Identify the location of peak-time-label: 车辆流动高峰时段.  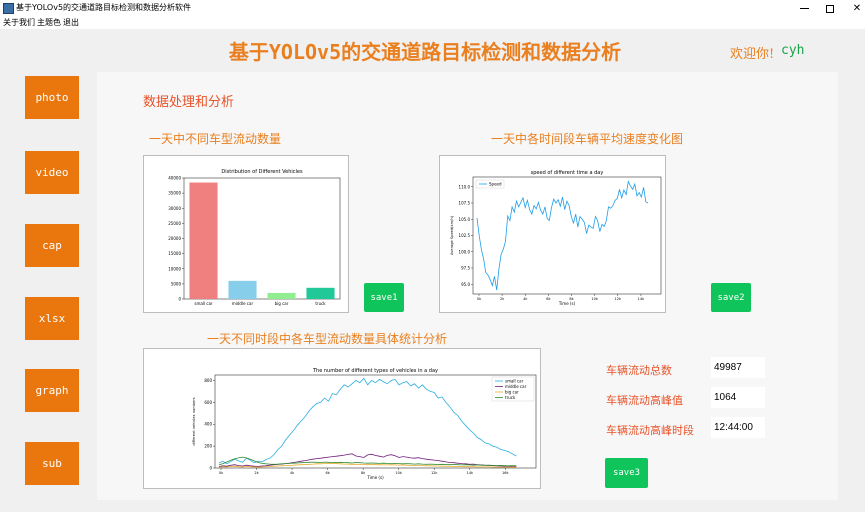
(650, 430).